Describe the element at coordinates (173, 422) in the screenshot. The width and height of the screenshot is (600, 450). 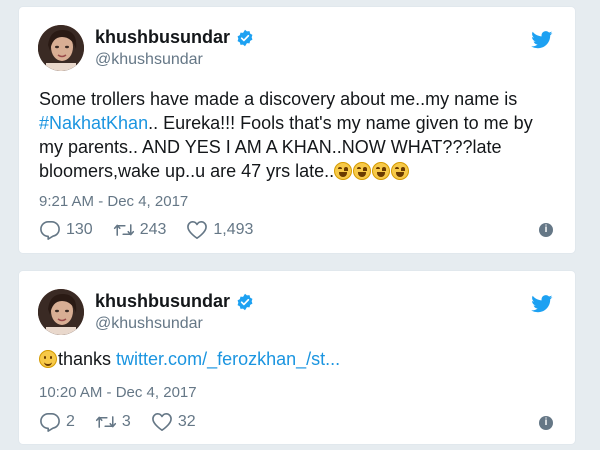
I see `like-button: 32` at that location.